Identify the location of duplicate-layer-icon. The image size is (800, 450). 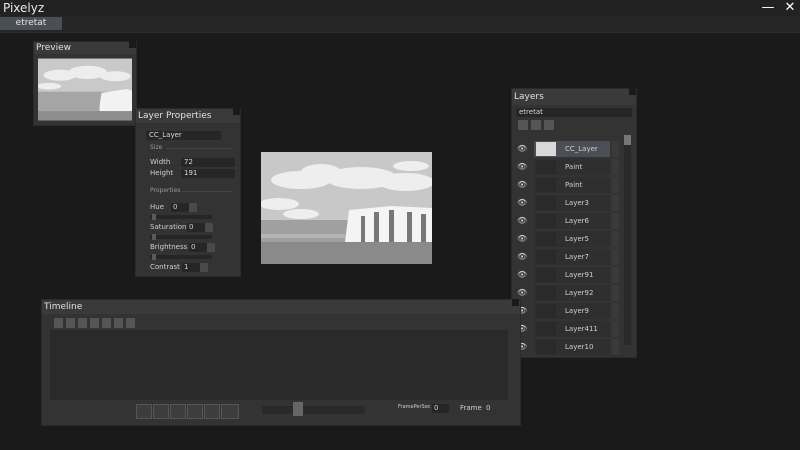
(536, 125).